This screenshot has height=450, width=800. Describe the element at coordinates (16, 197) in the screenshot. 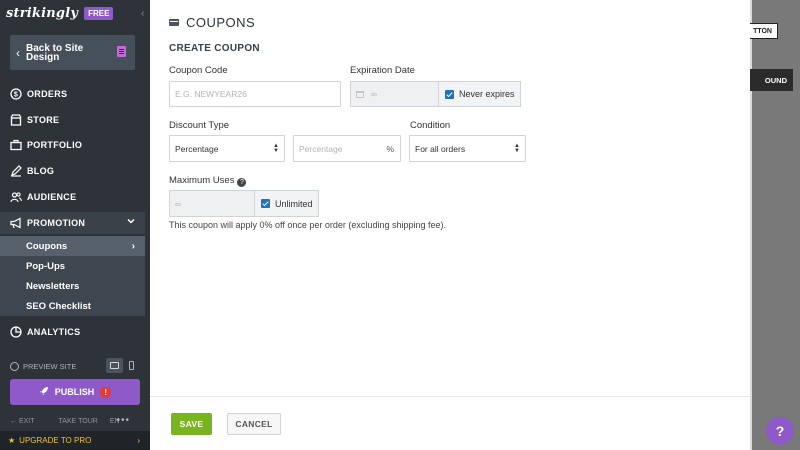

I see `people-icon` at that location.